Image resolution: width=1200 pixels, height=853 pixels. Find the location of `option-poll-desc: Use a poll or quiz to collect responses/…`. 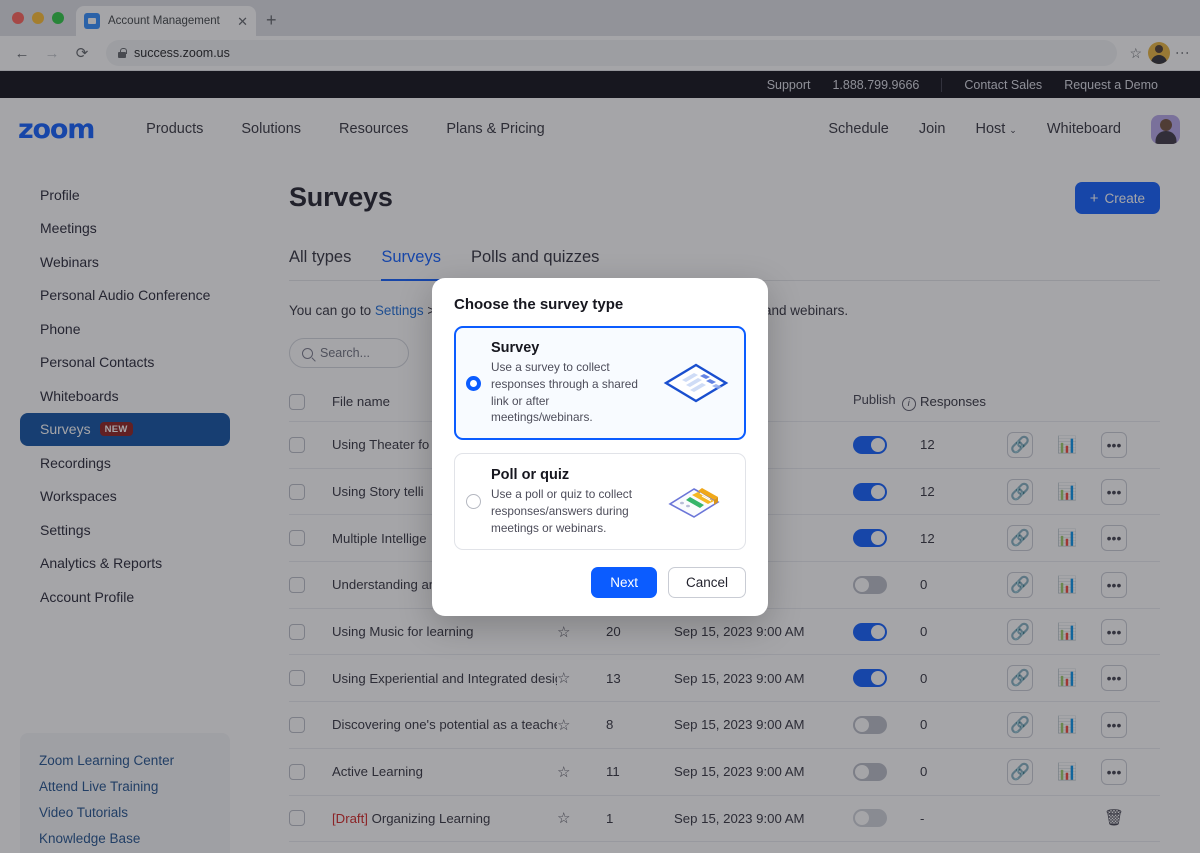

option-poll-desc: Use a poll or quiz to collect responses/… is located at coordinates (561, 511).